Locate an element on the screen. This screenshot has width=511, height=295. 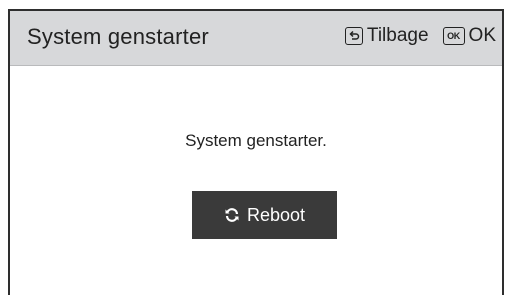
refresh-icon is located at coordinates (232, 215).